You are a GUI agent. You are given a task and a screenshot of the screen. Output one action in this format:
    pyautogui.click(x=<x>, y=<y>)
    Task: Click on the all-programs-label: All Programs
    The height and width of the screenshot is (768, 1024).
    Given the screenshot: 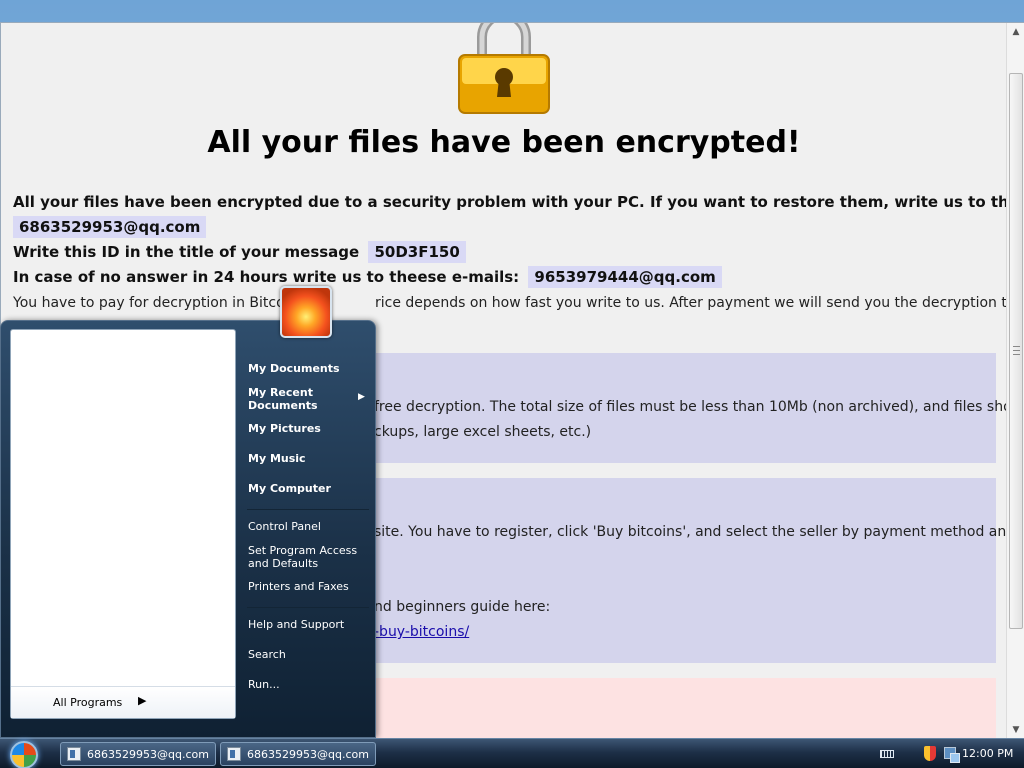 What is the action you would take?
    pyautogui.click(x=88, y=702)
    